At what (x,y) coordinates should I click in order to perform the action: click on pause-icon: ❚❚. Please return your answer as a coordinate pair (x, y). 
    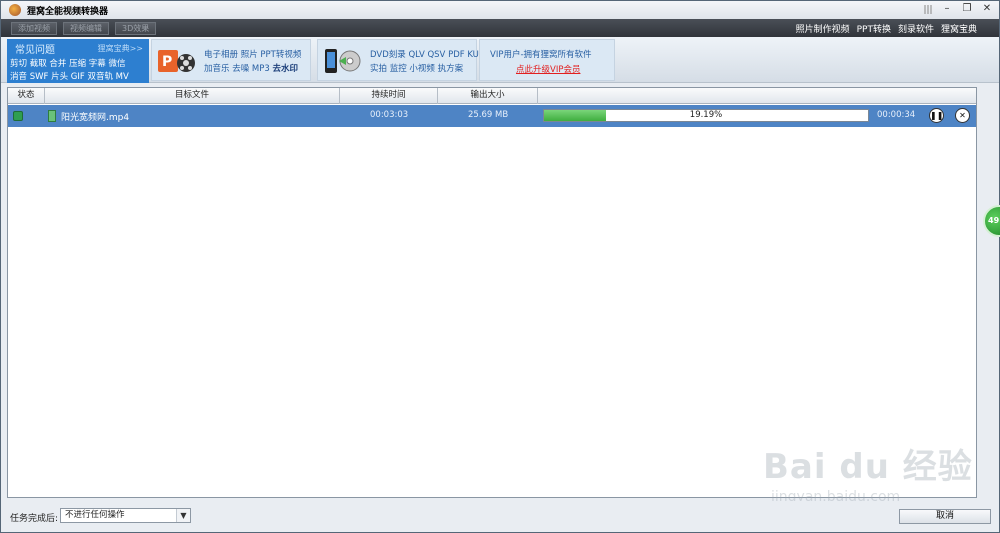
    Looking at the image, I should click on (936, 115).